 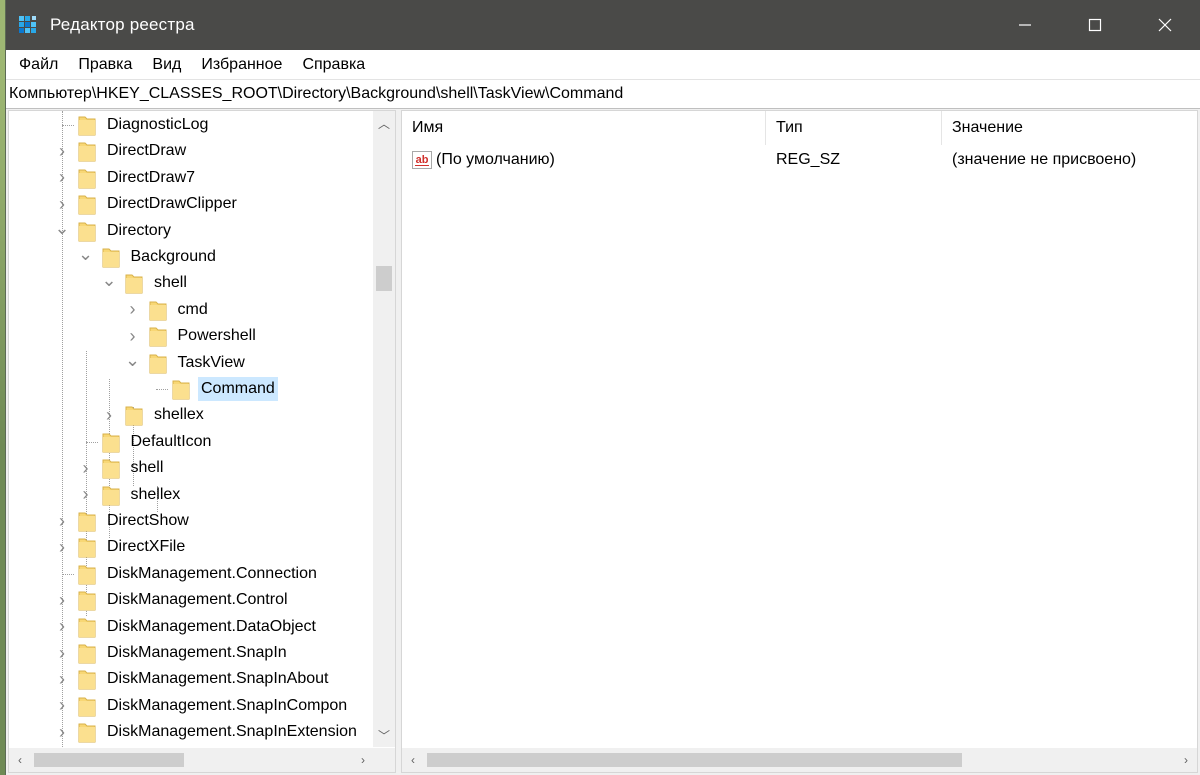 I want to click on tree-item: › DirectDraw7, so click(x=126, y=178).